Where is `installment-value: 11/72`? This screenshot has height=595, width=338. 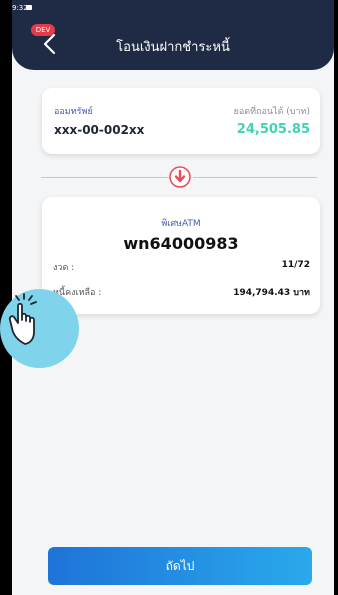 installment-value: 11/72 is located at coordinates (295, 265).